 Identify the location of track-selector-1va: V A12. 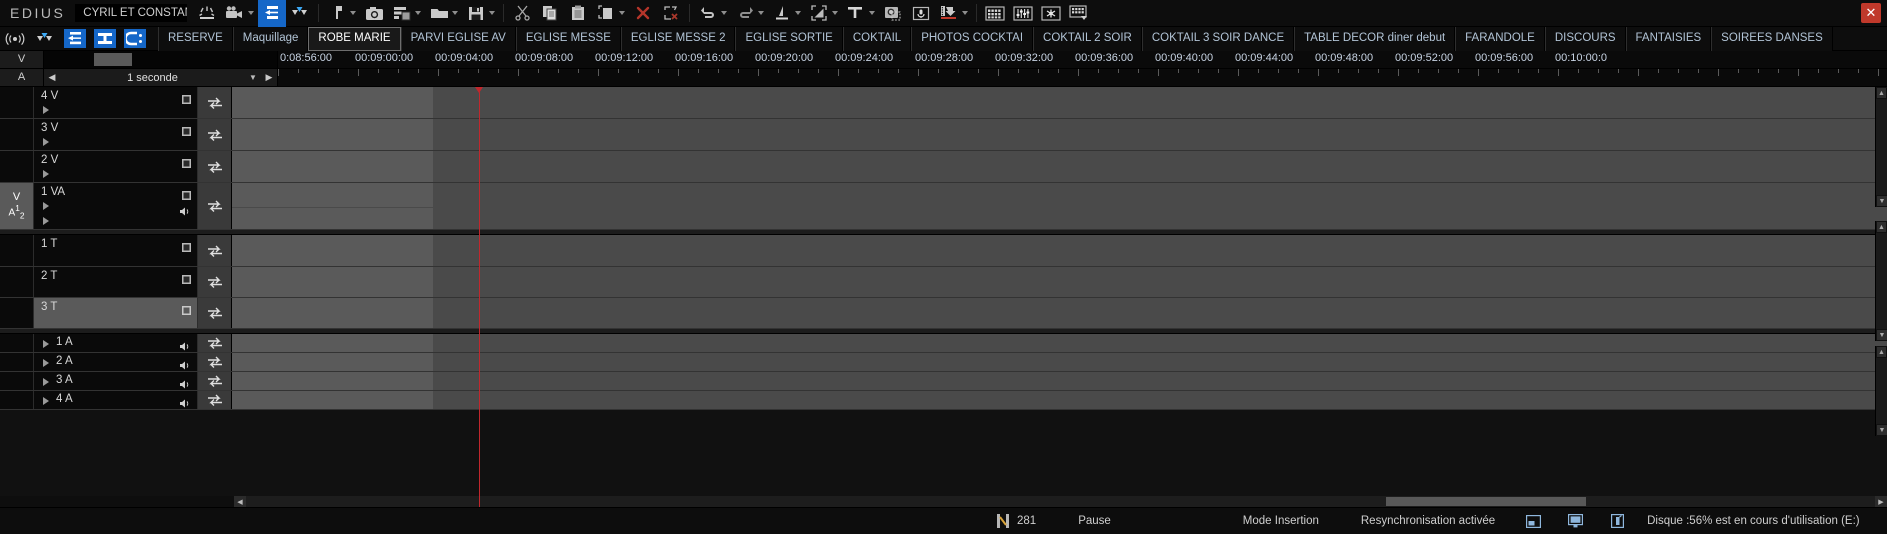
(17, 206).